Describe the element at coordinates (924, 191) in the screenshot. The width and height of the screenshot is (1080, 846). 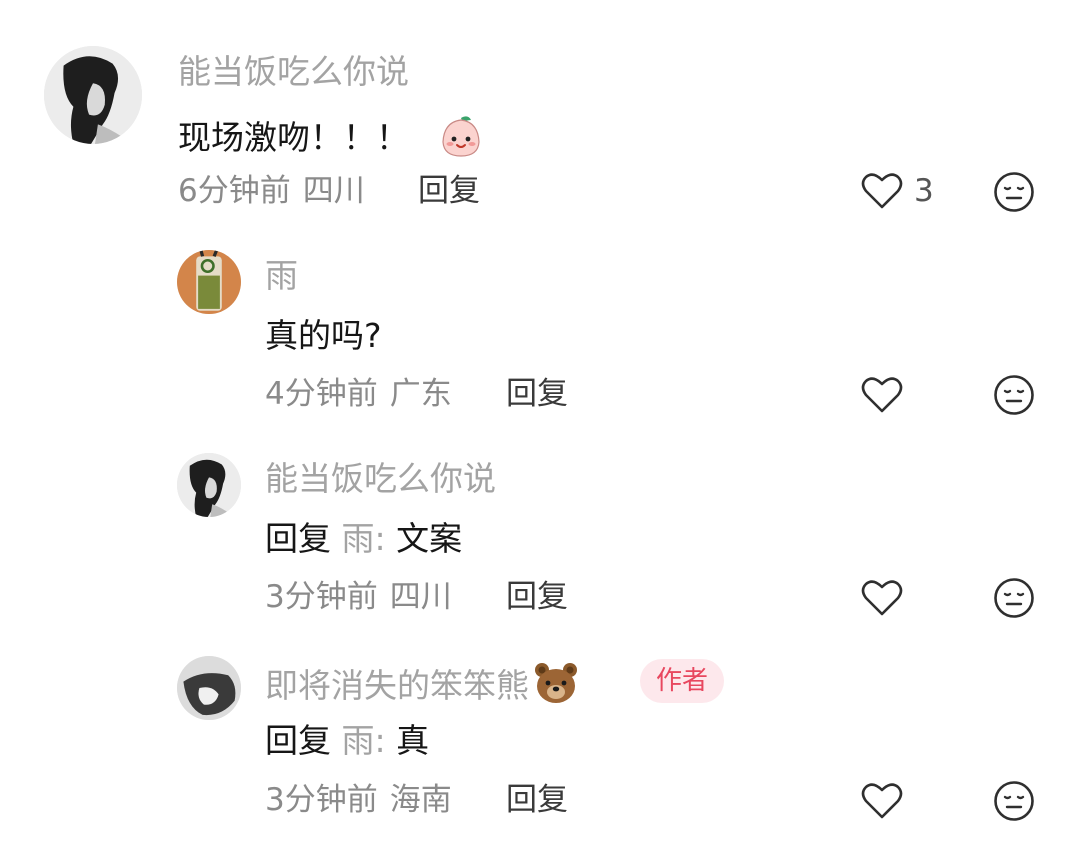
I see `like-count: 3` at that location.